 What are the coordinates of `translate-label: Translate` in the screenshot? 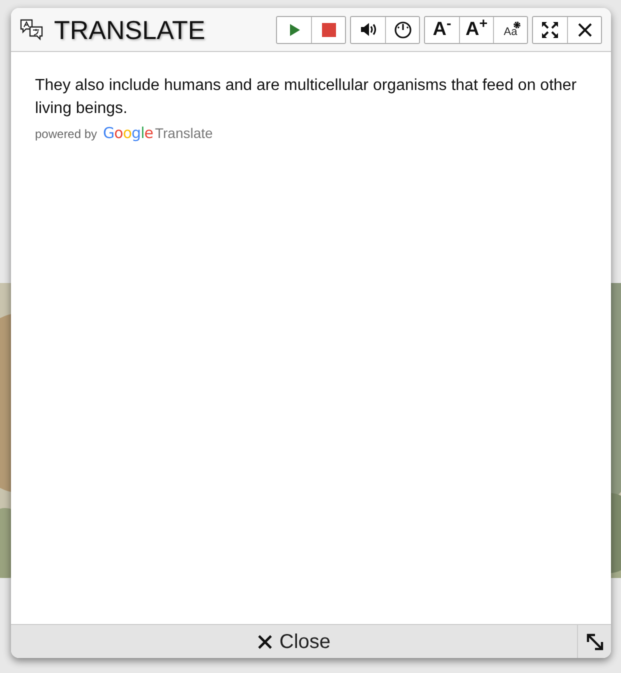 It's located at (183, 133).